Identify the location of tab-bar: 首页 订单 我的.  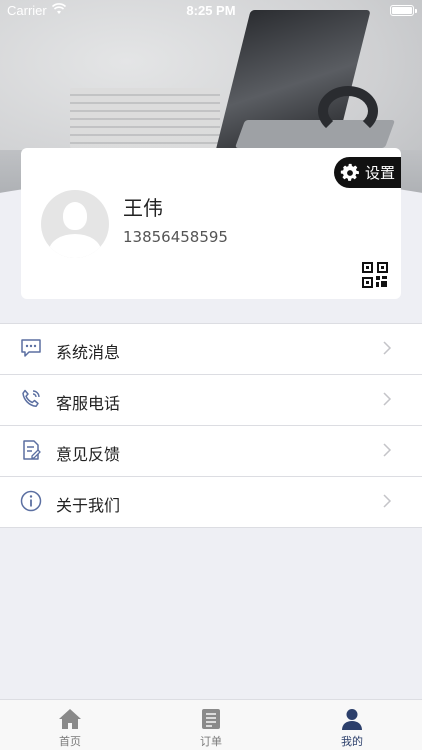
(211, 724).